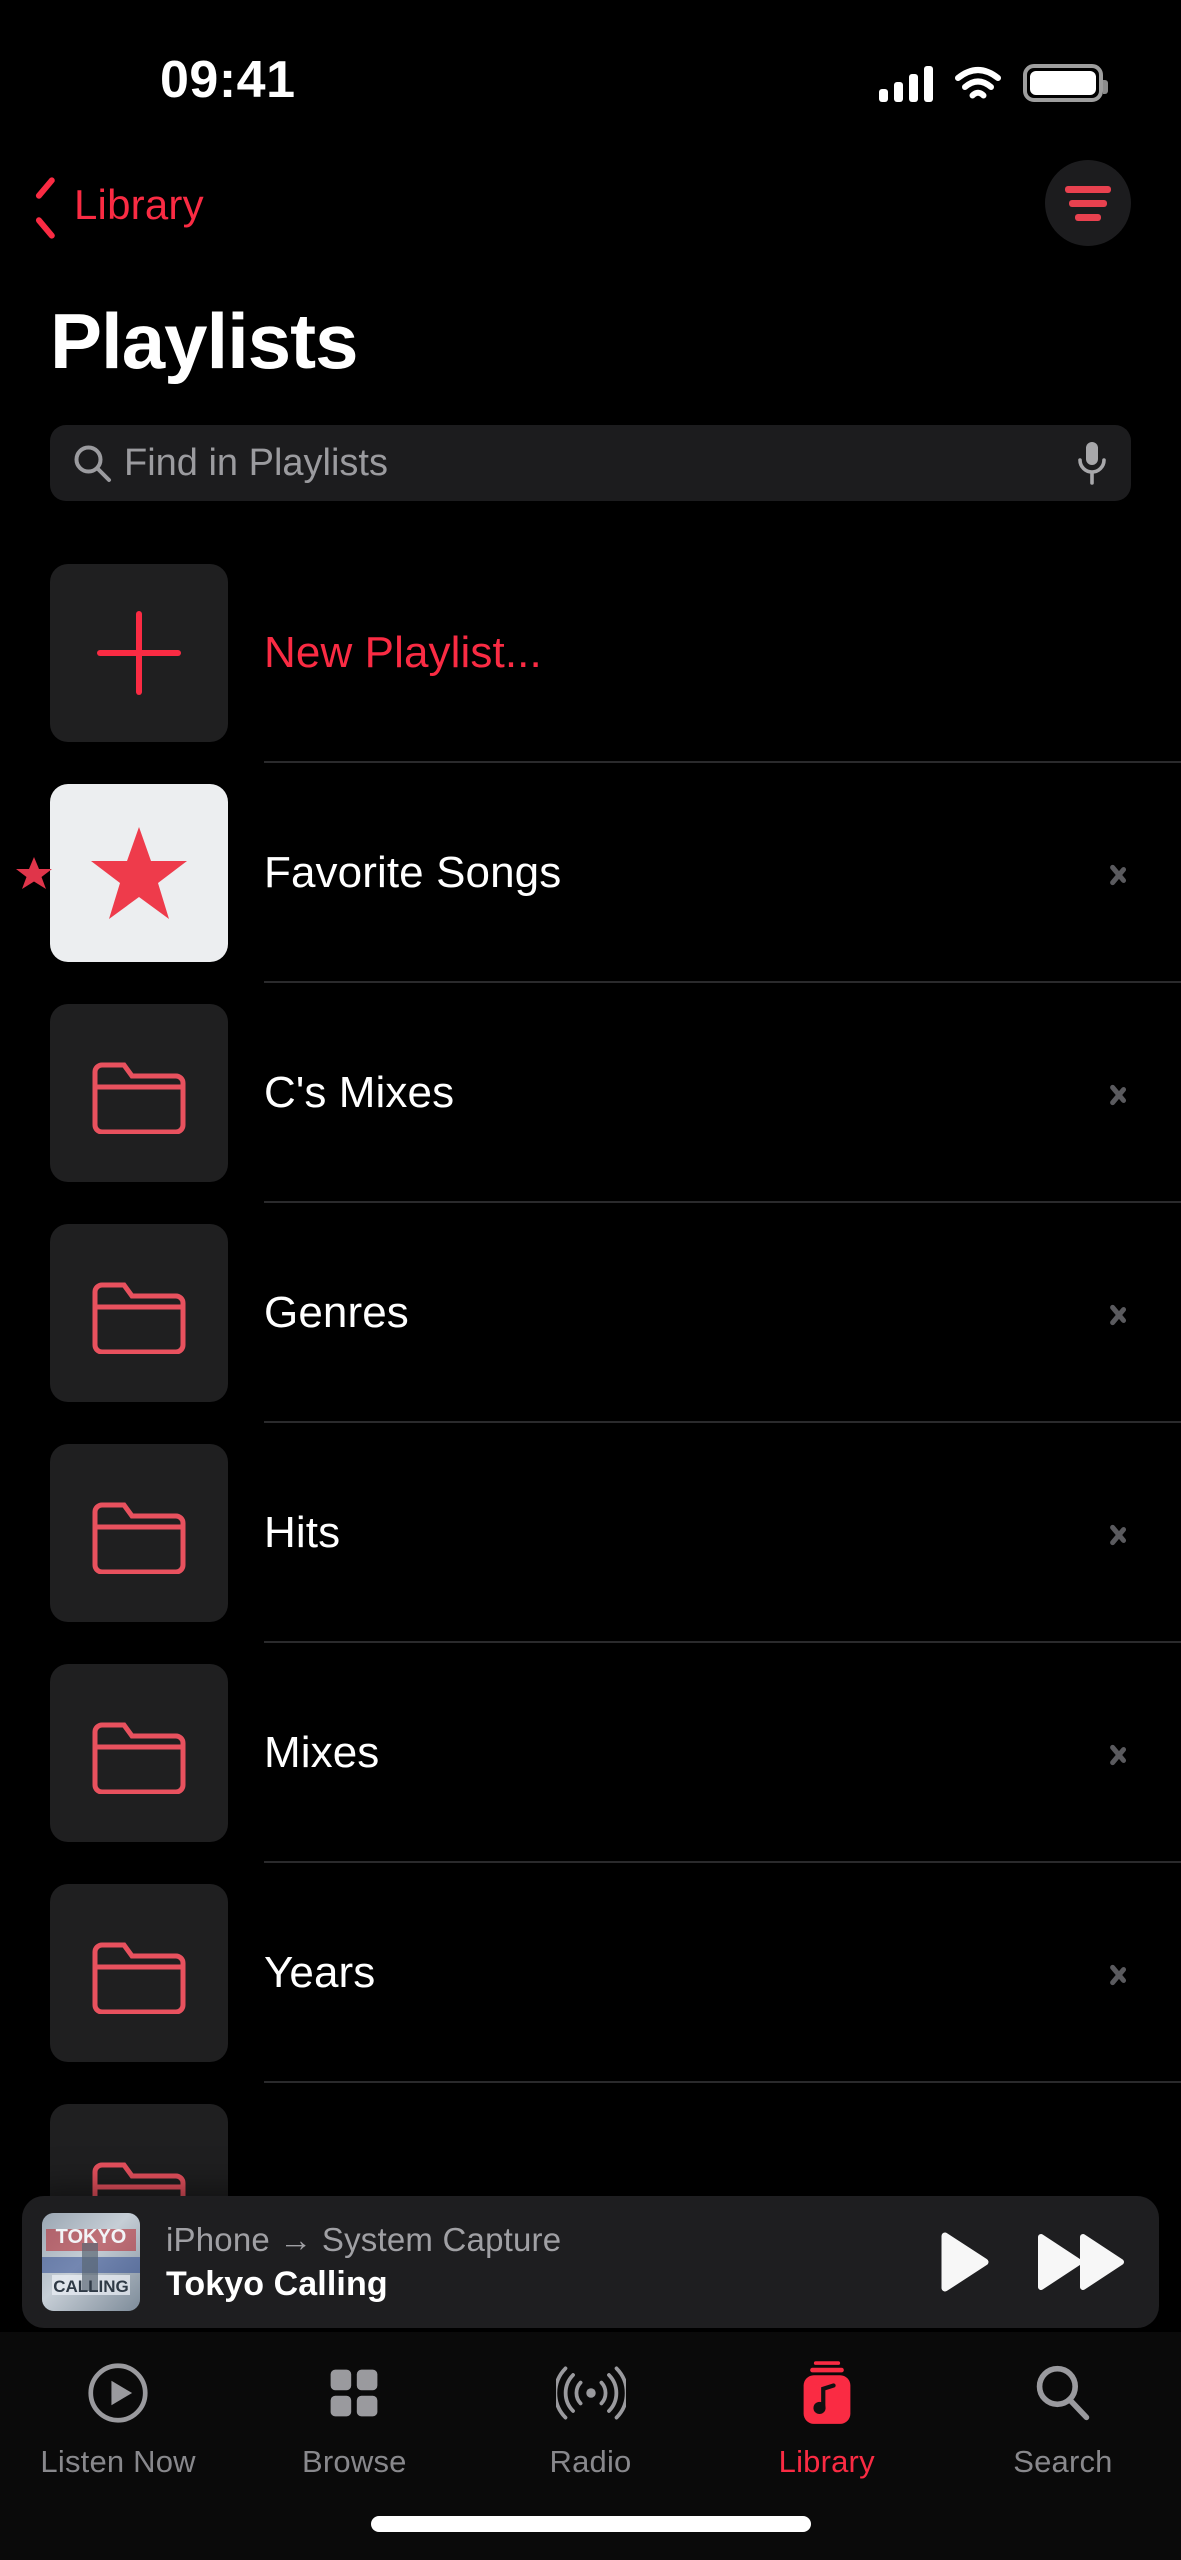  What do you see at coordinates (118, 2393) in the screenshot?
I see `play-circle-icon` at bounding box center [118, 2393].